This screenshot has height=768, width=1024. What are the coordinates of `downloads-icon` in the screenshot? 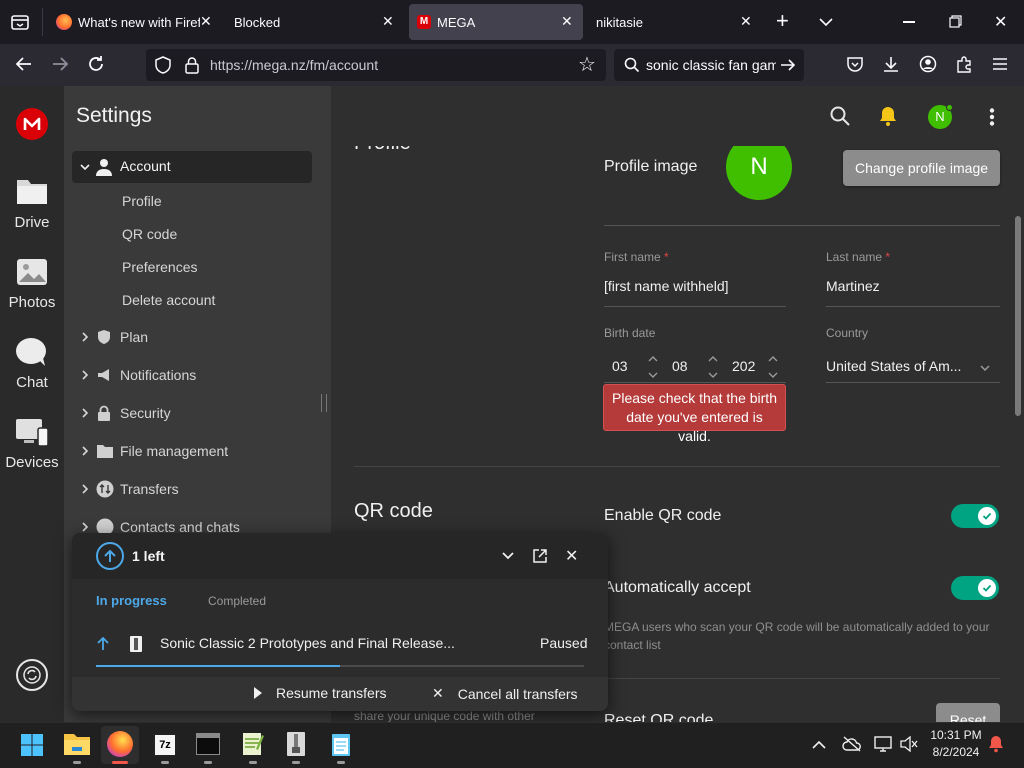 It's located at (891, 64).